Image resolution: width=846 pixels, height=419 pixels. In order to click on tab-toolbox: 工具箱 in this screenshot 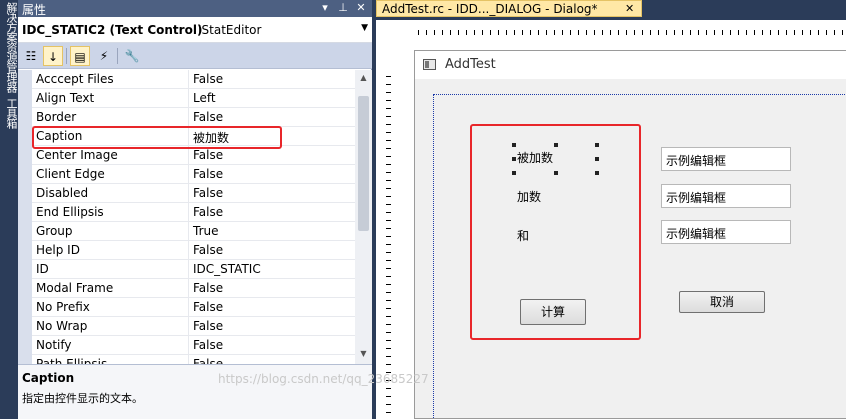, I will do `click(9, 118)`.